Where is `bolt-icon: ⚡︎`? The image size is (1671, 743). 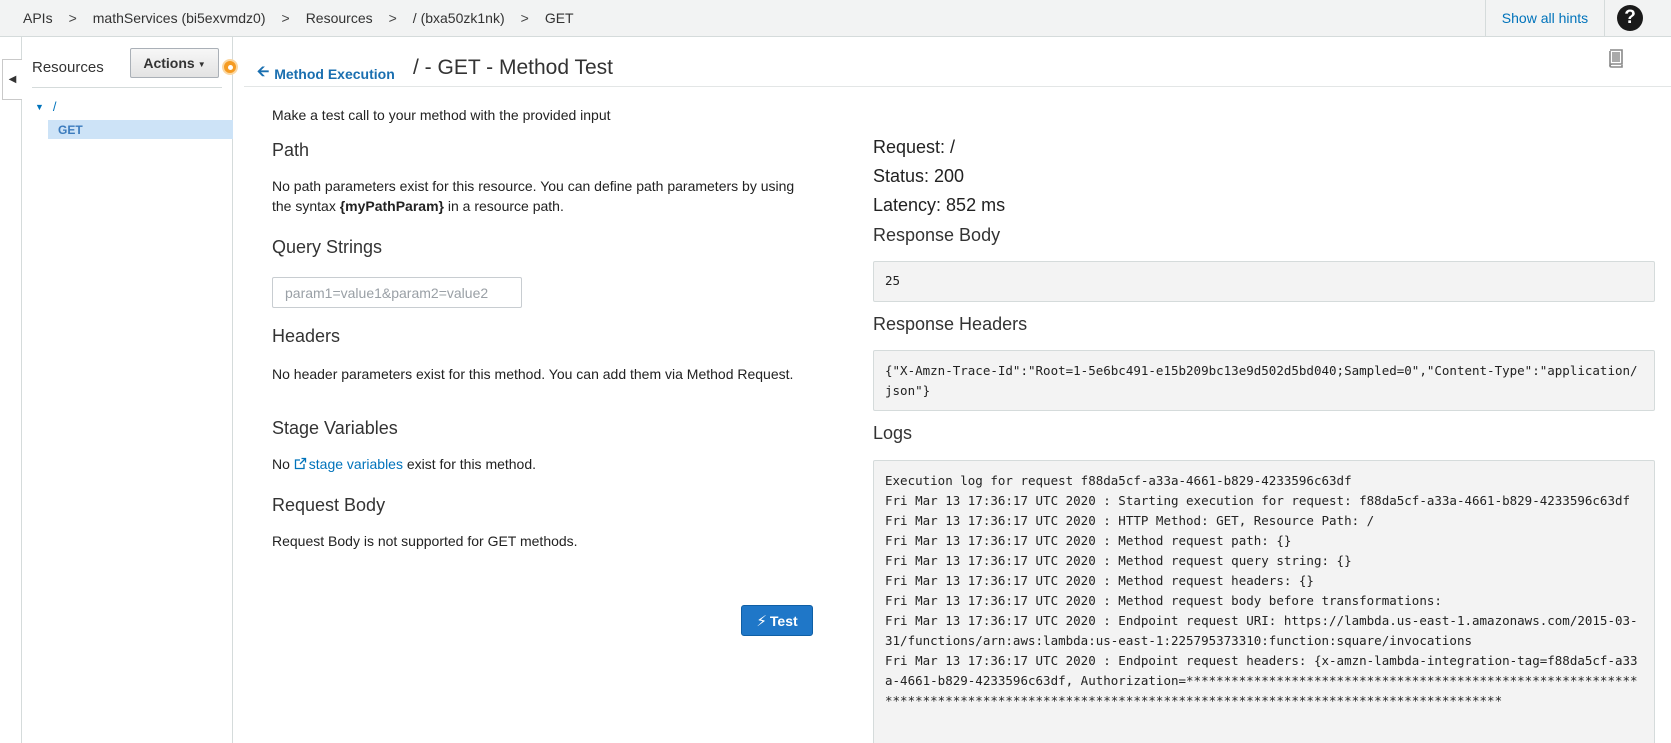
bolt-icon: ⚡︎ is located at coordinates (761, 621).